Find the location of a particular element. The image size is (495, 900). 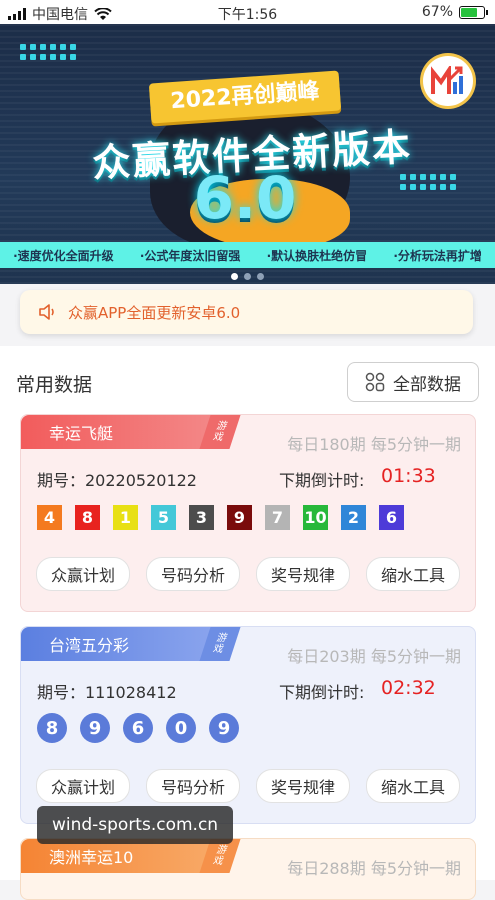

issue-number: 期号：20220520122 is located at coordinates (117, 480).